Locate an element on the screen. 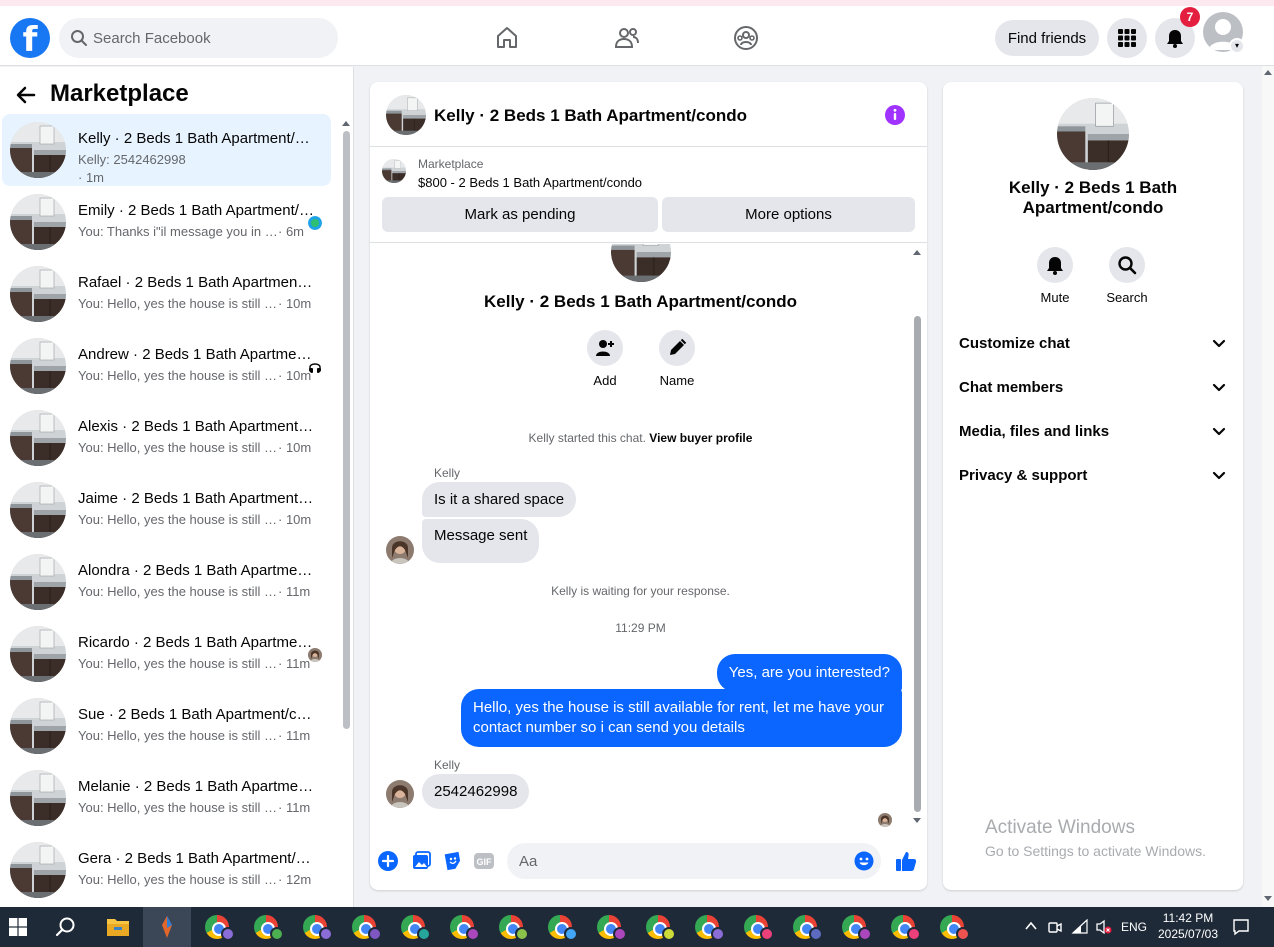 This screenshot has height=947, width=1274. network-icon is located at coordinates (1080, 927).